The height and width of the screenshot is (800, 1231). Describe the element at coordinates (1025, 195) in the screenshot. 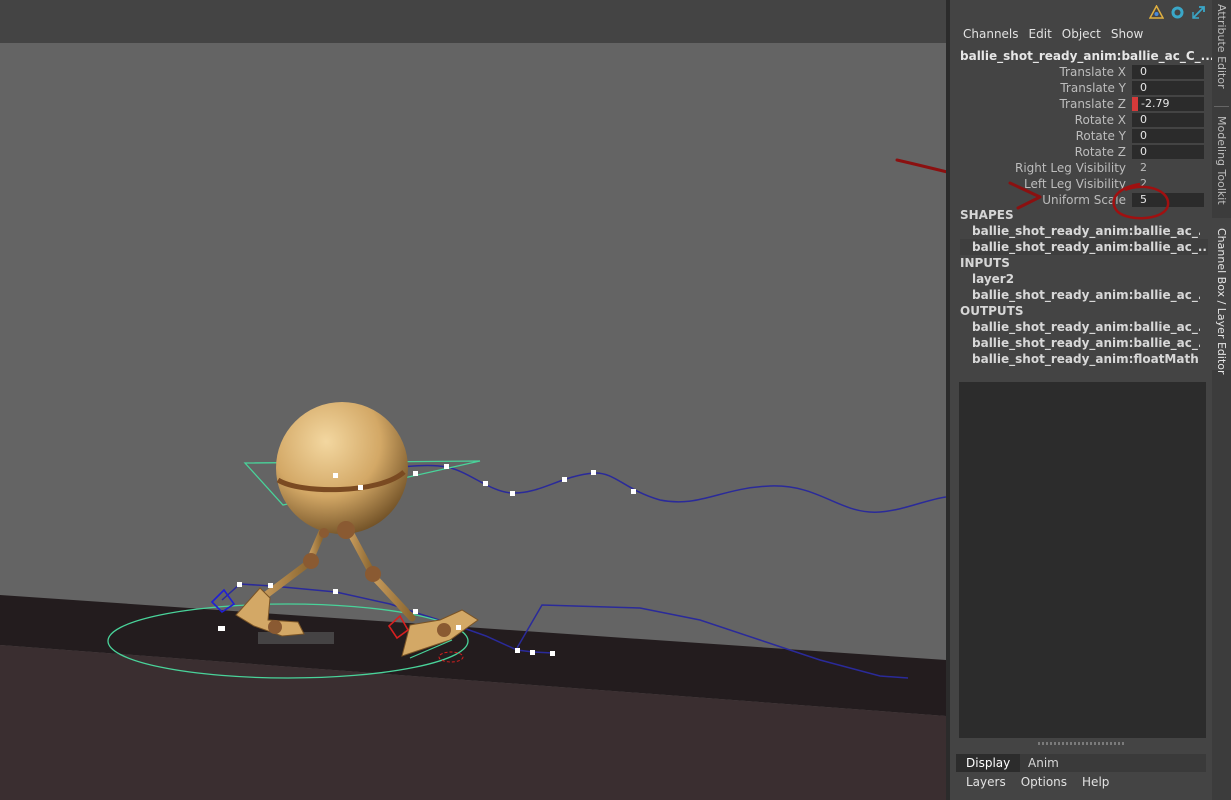

I see `annotation-arrow-head` at that location.